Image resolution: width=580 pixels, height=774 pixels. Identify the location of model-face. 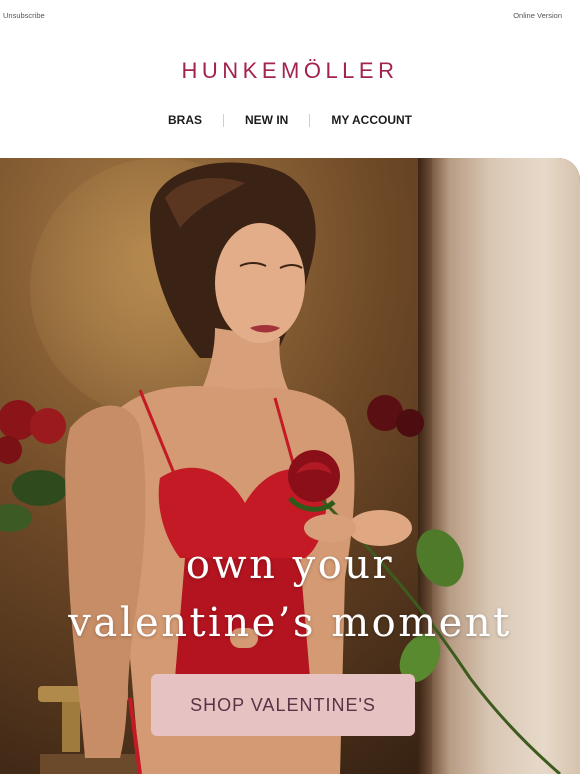
(260, 283).